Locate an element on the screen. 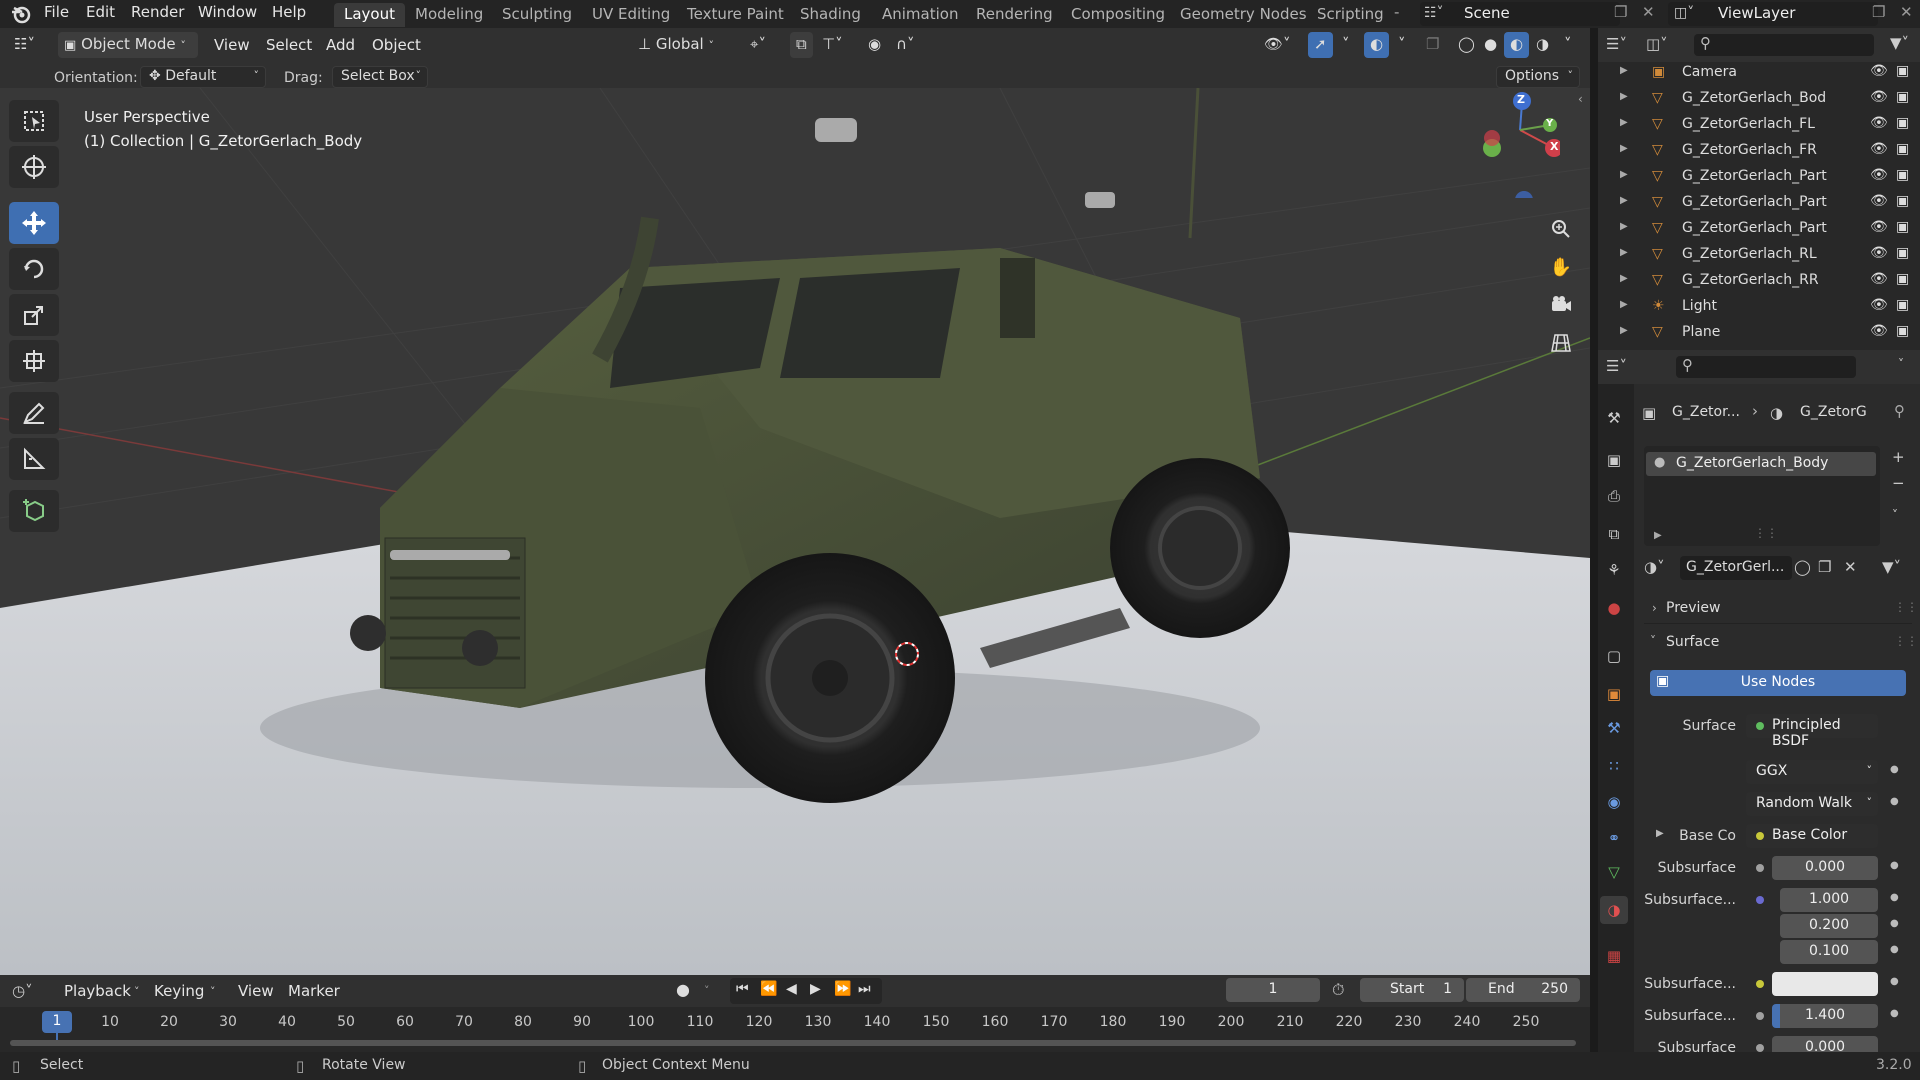 This screenshot has width=1920, height=1080. distribution-dropdown: GGX ˅ is located at coordinates (1812, 772).